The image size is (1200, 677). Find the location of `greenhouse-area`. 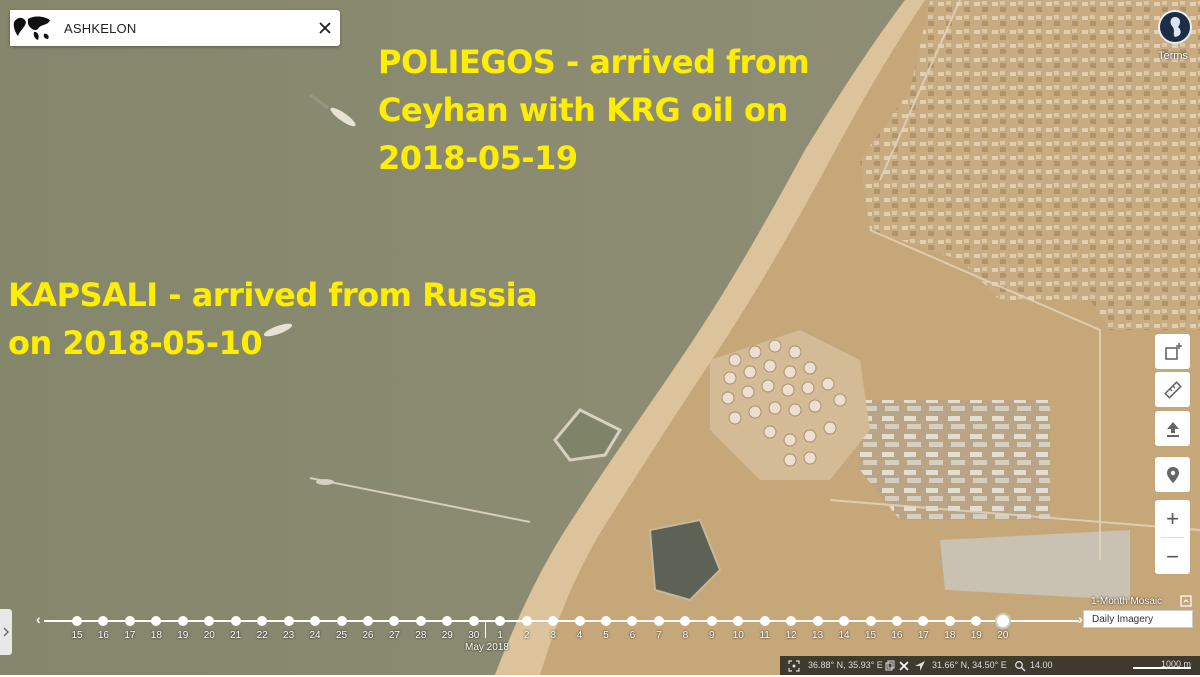

greenhouse-area is located at coordinates (1035, 565).